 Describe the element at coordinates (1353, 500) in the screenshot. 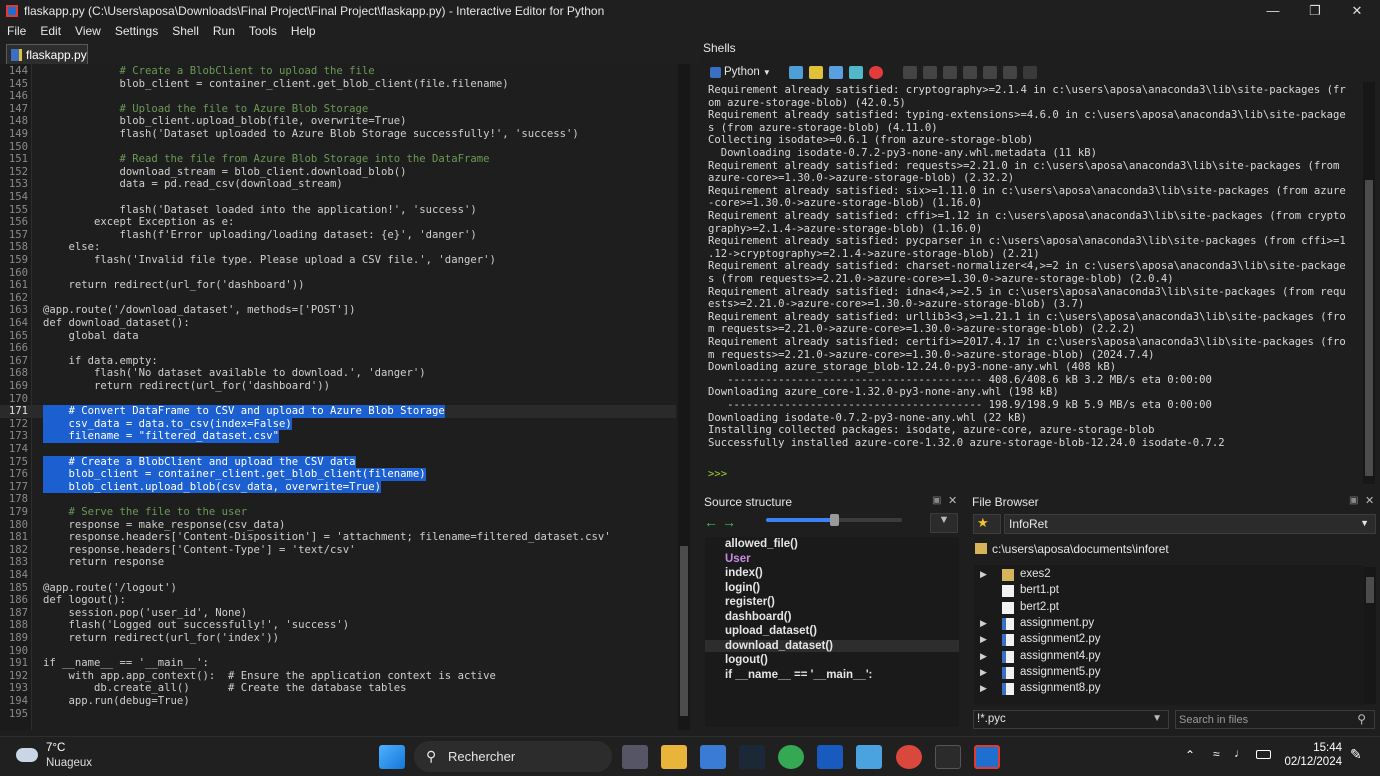

I see `undock-icon: ▣` at that location.